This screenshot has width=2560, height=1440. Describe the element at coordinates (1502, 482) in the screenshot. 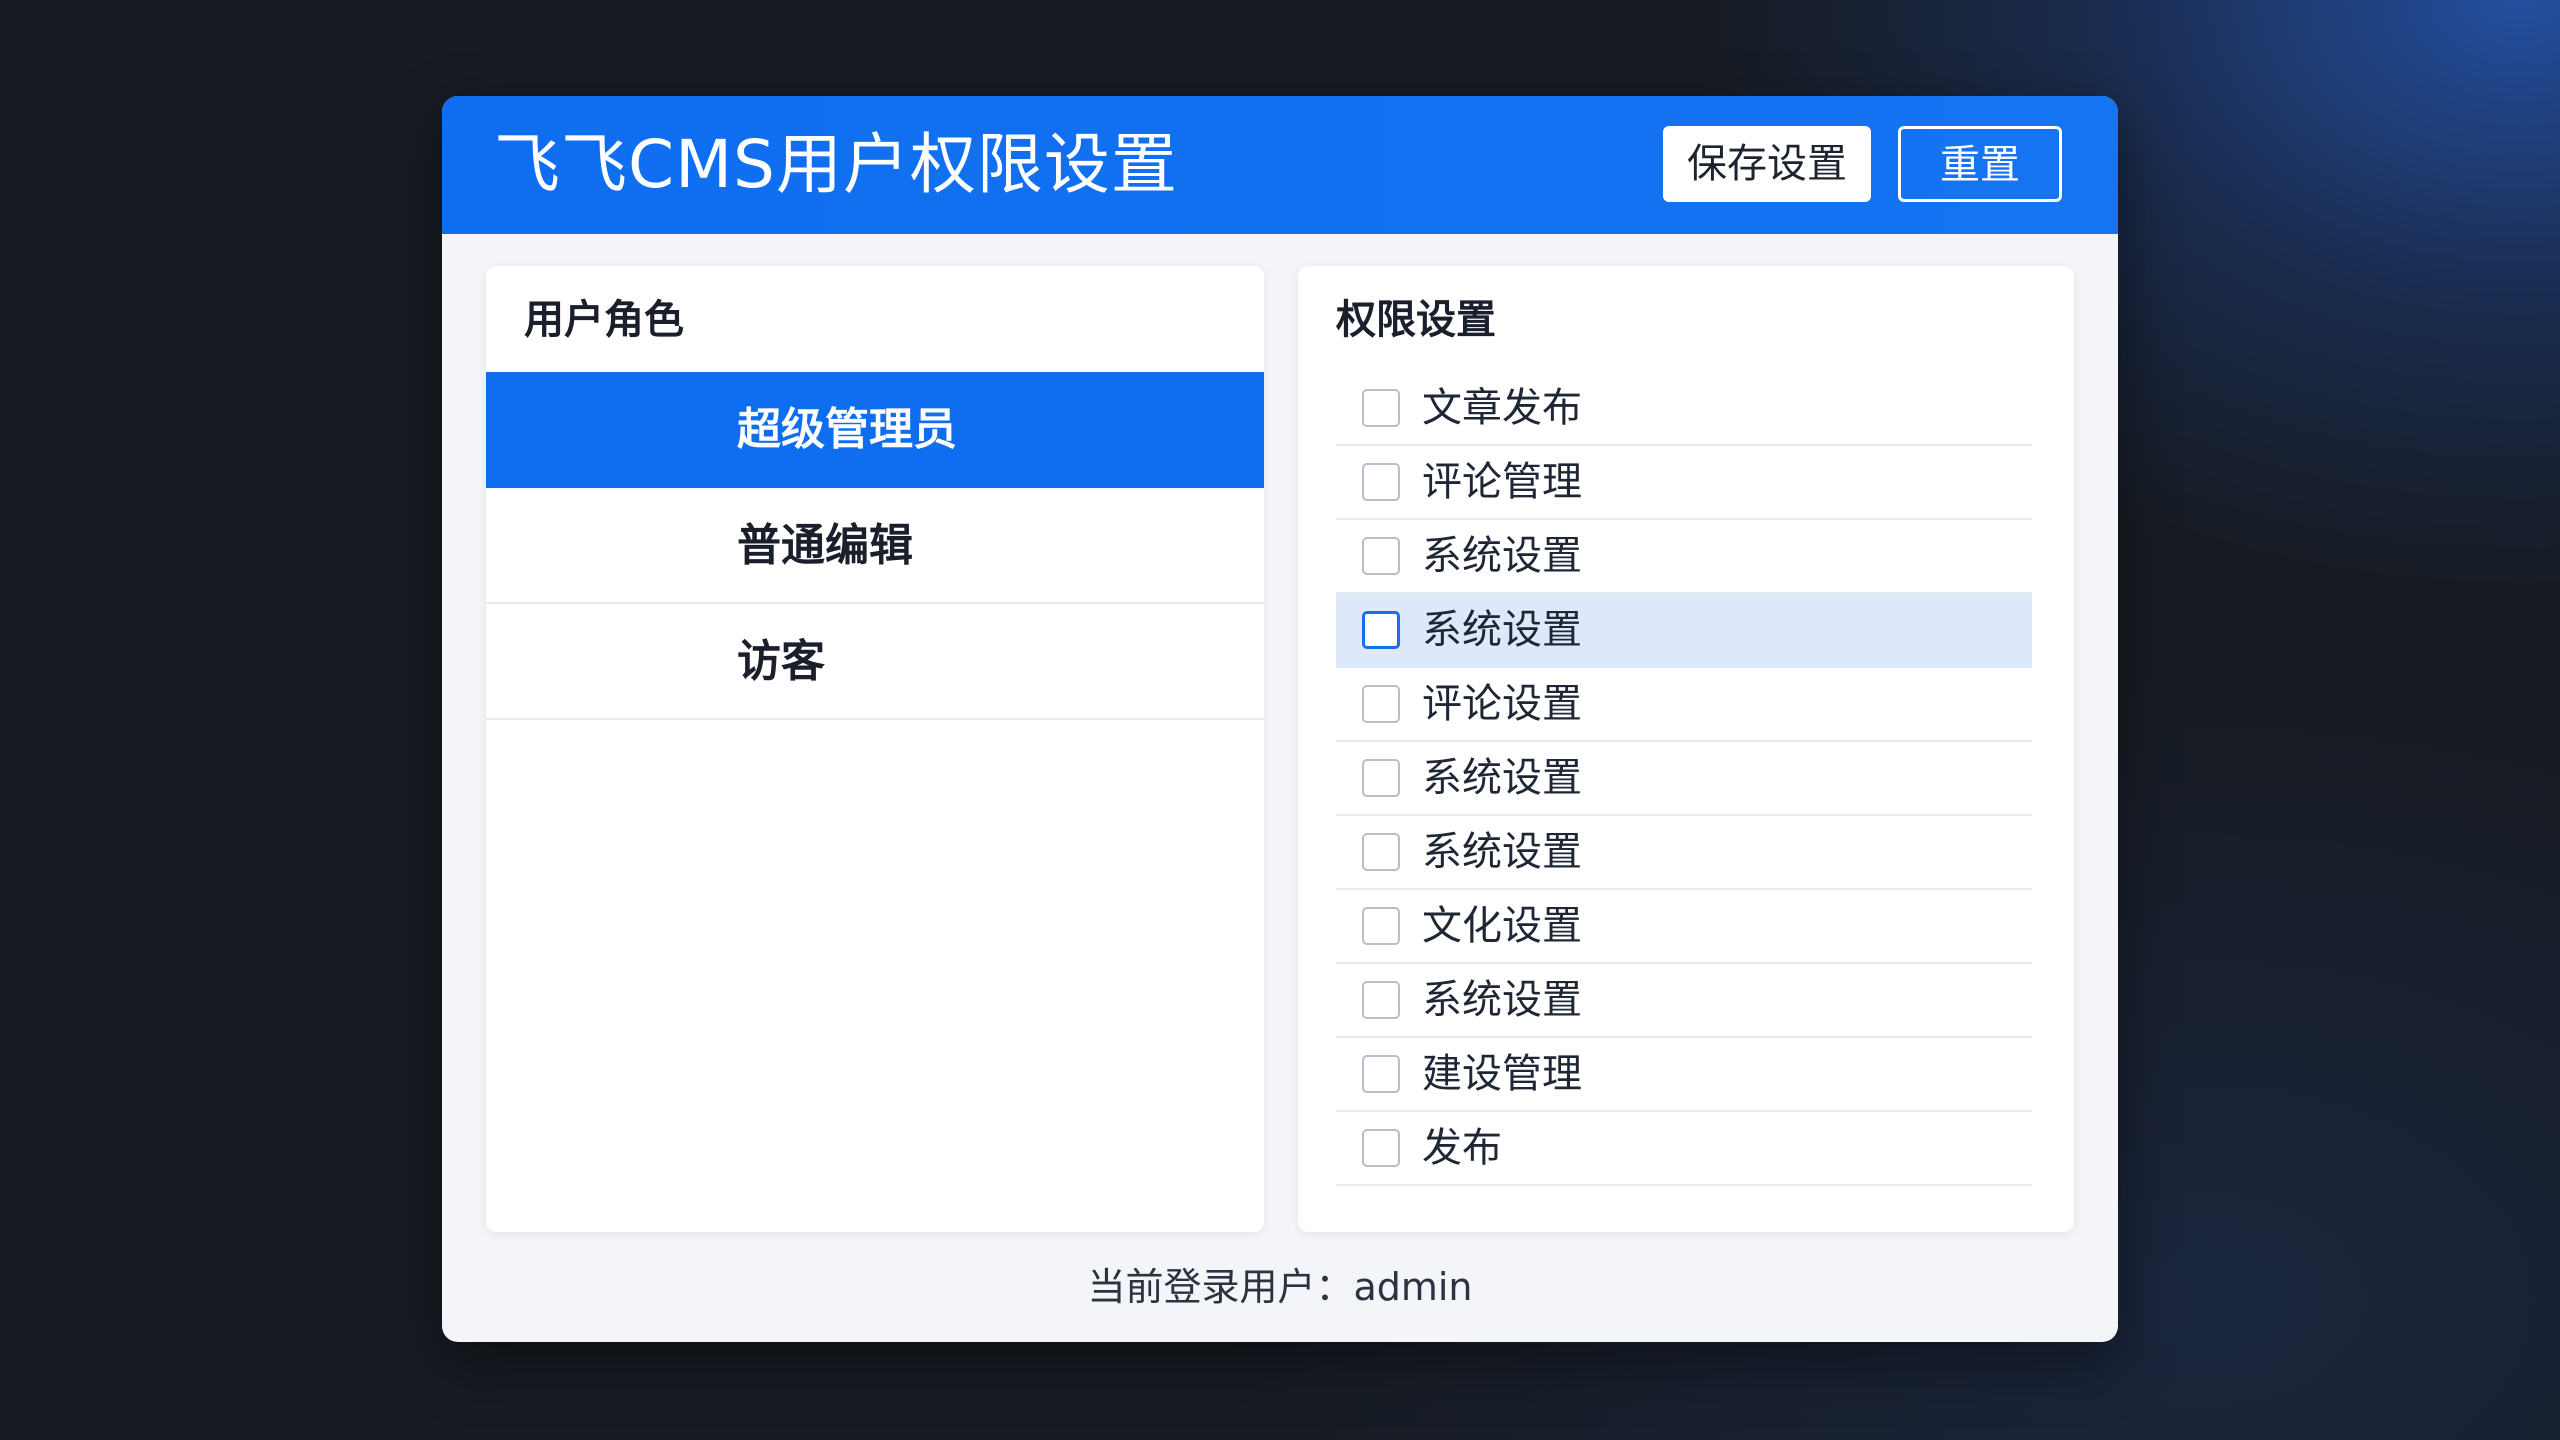

I see `permission-label: 评论管理` at that location.